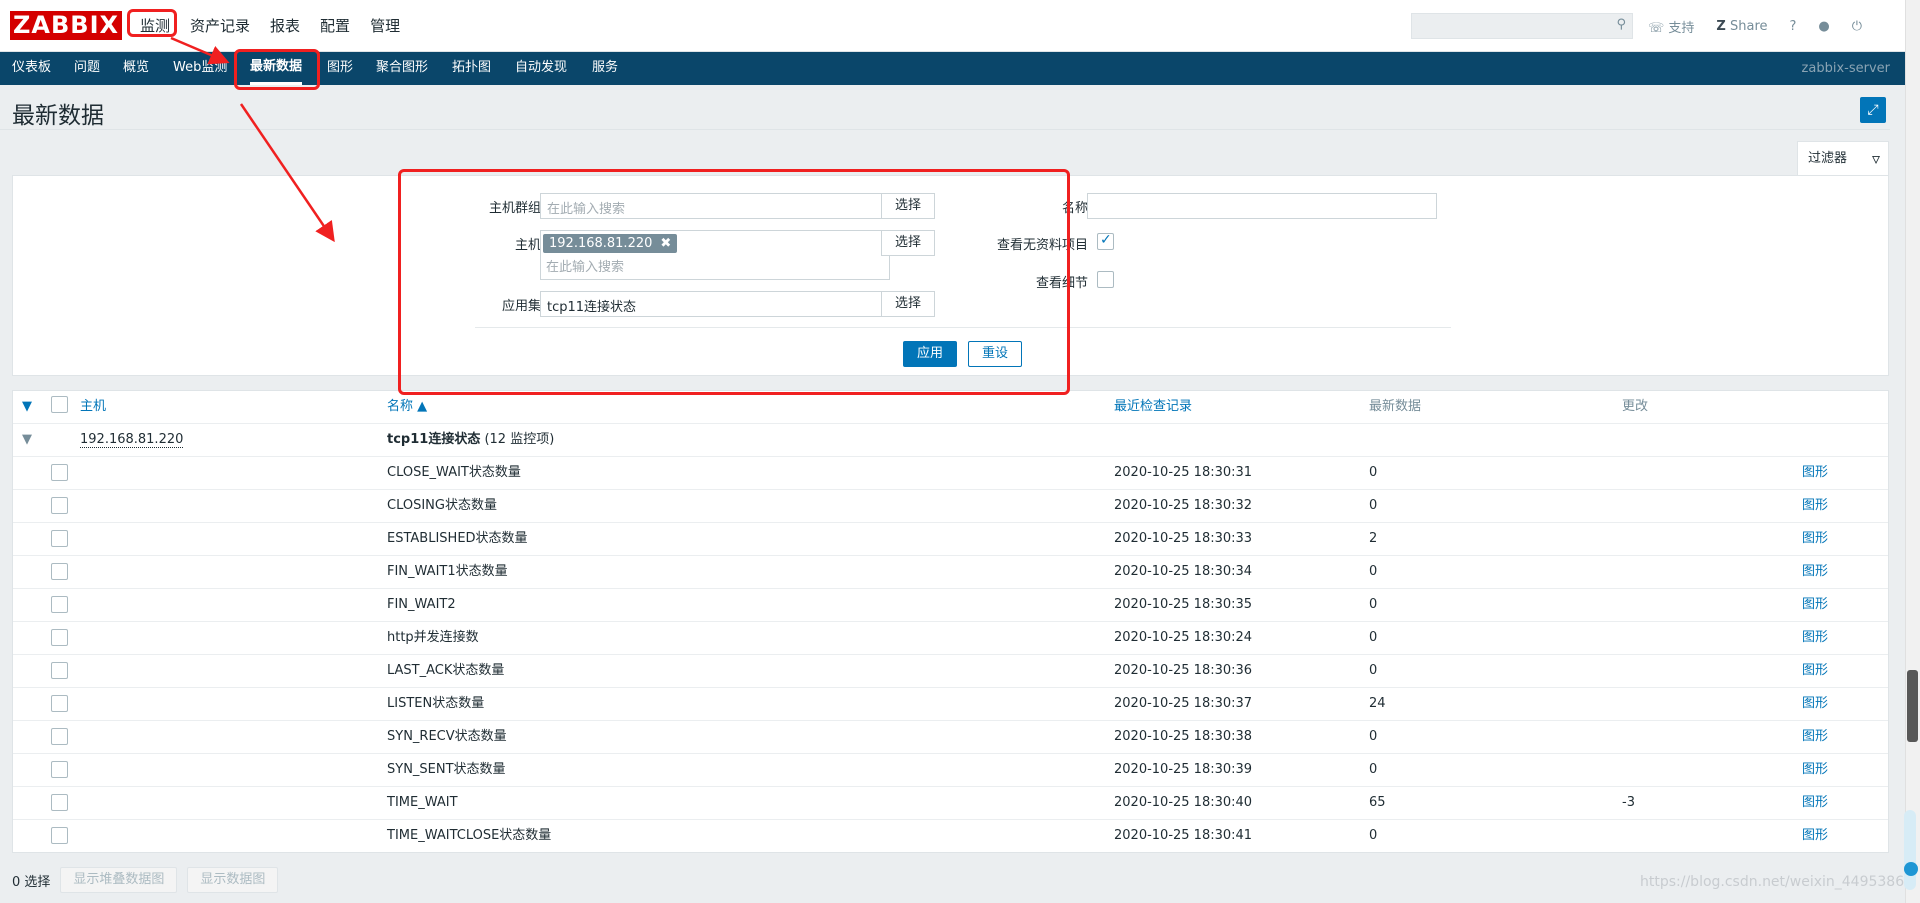  What do you see at coordinates (471, 68) in the screenshot?
I see `submenu-maps: 拓扑图` at bounding box center [471, 68].